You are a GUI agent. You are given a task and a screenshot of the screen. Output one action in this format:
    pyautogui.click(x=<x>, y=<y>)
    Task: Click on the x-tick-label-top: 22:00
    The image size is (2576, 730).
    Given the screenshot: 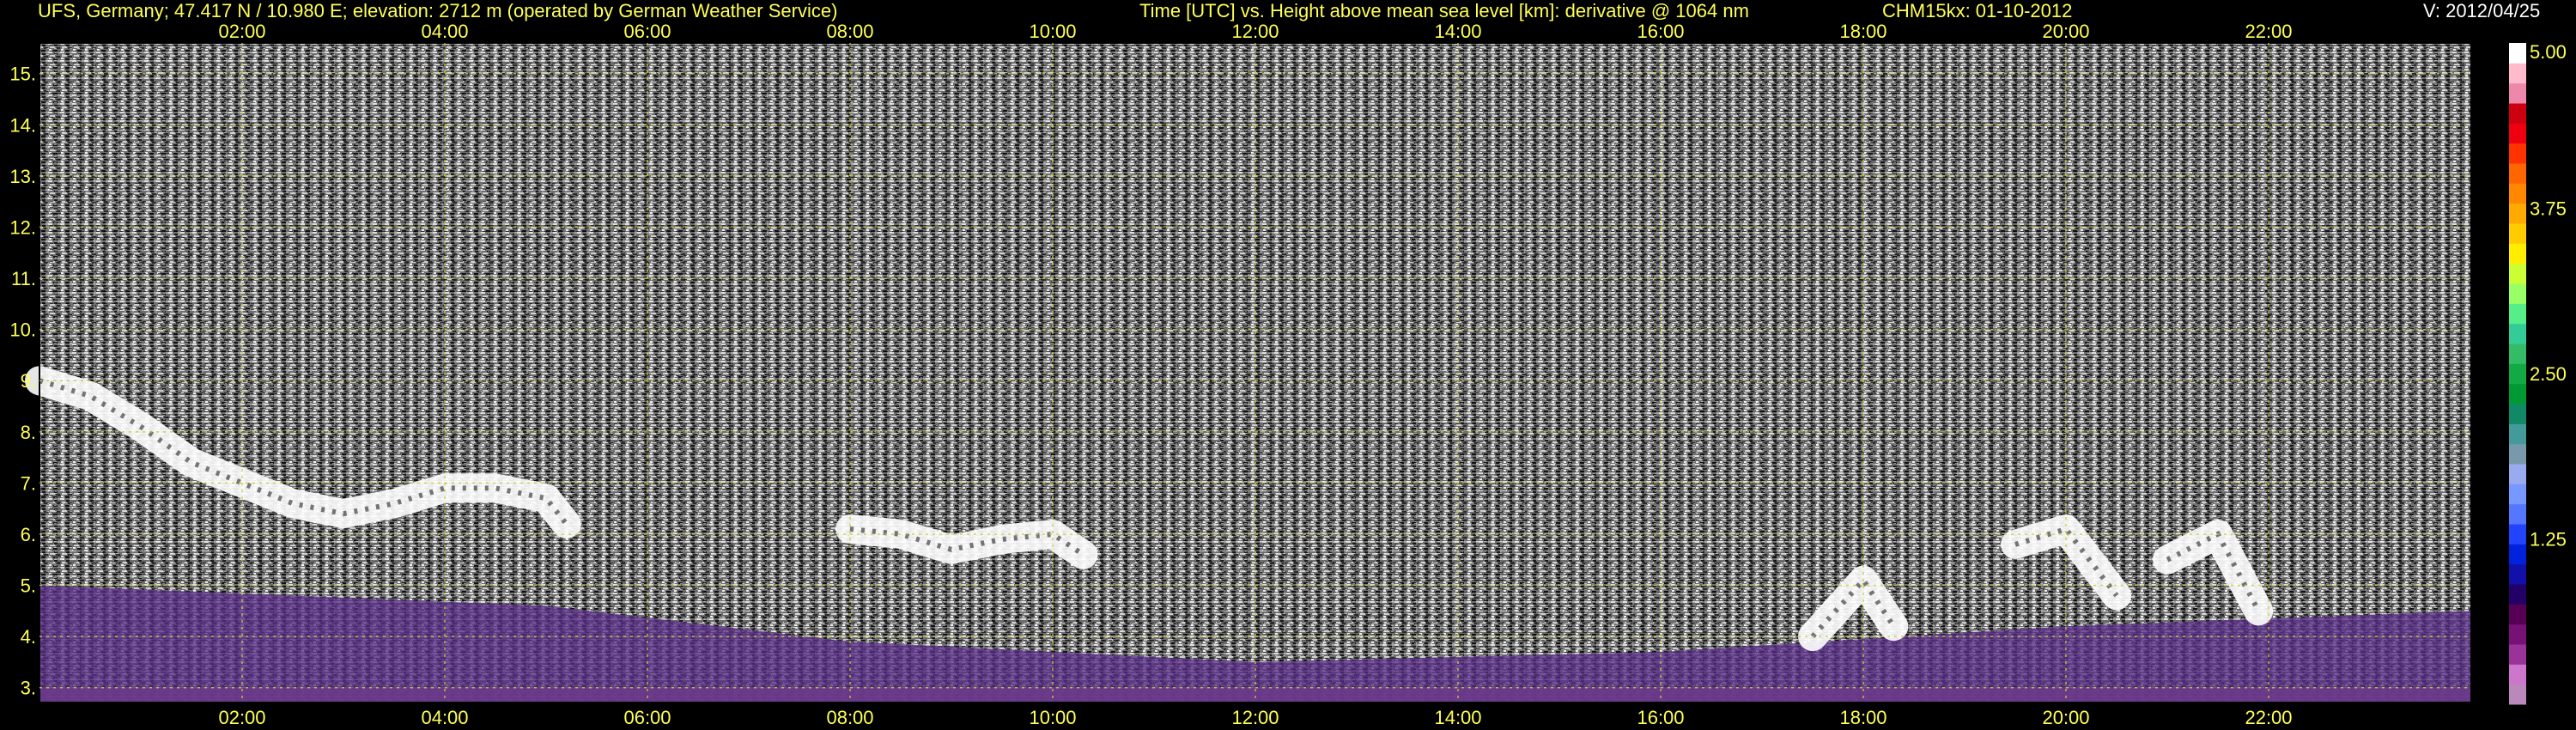 What is the action you would take?
    pyautogui.click(x=2268, y=31)
    